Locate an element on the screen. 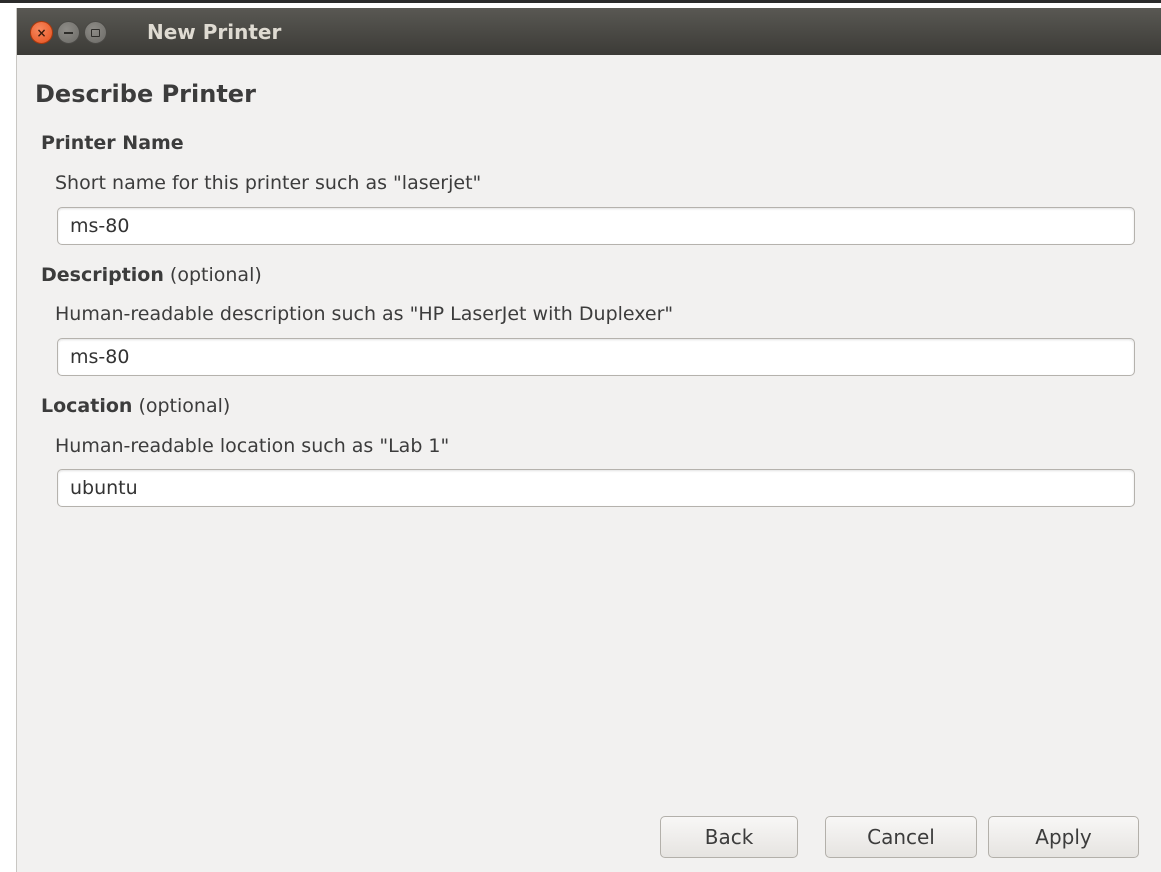 The height and width of the screenshot is (872, 1161). minimize-icon is located at coordinates (68, 32).